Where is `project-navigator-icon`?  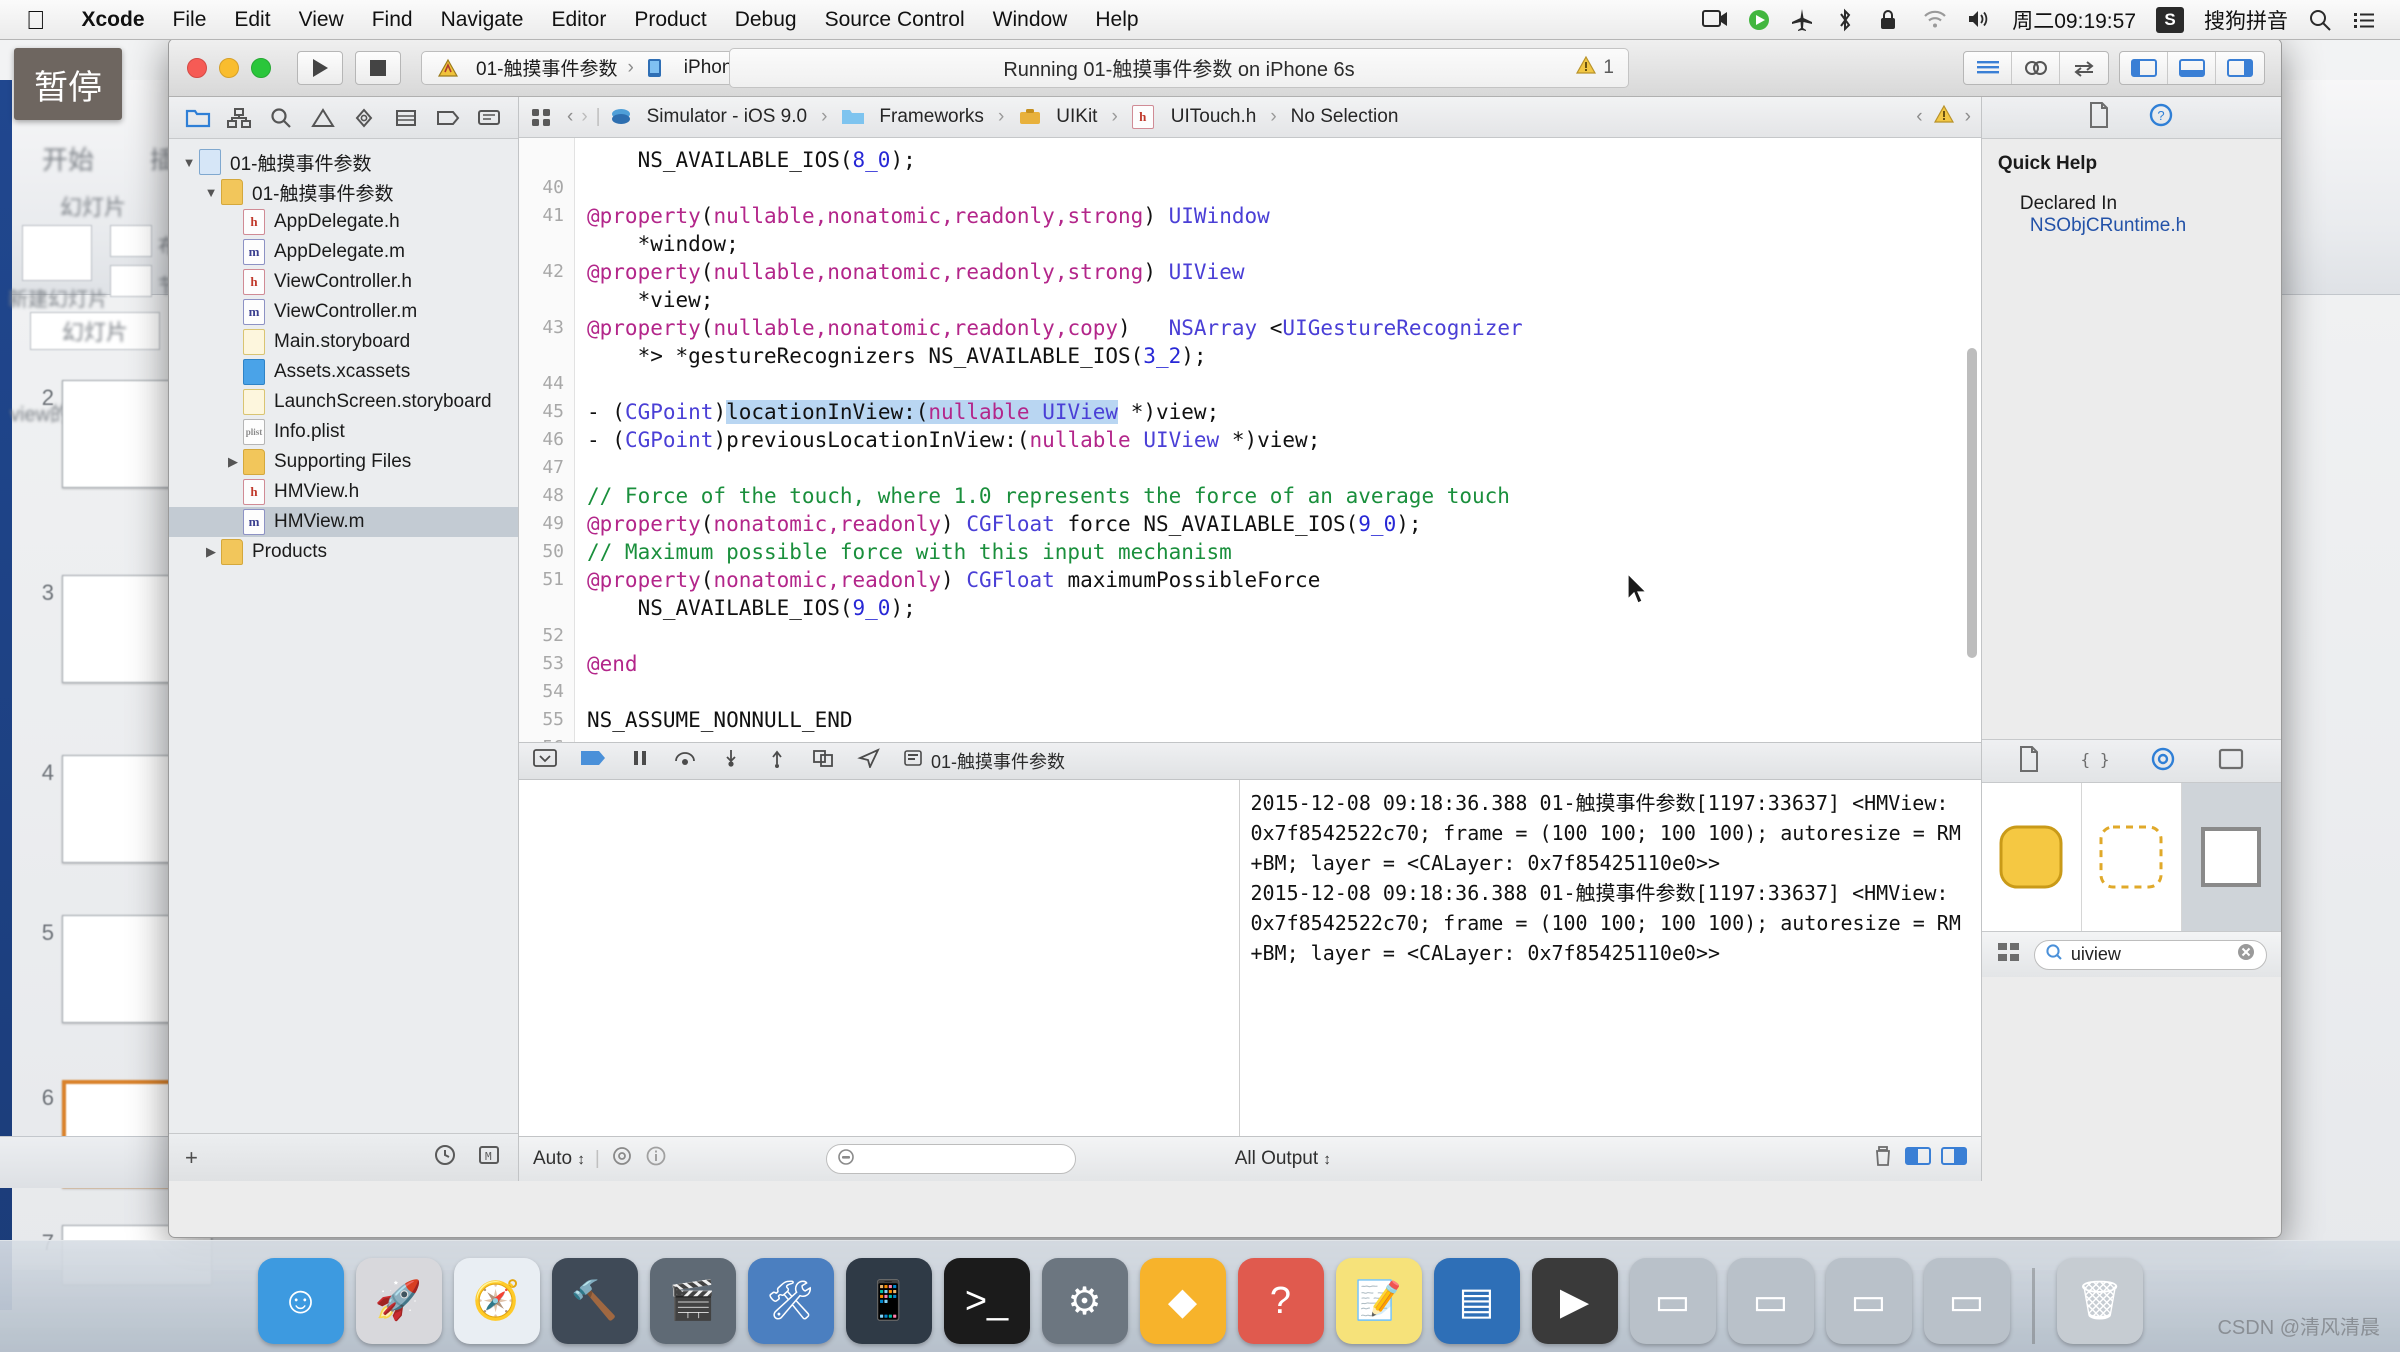
project-navigator-icon is located at coordinates (198, 118).